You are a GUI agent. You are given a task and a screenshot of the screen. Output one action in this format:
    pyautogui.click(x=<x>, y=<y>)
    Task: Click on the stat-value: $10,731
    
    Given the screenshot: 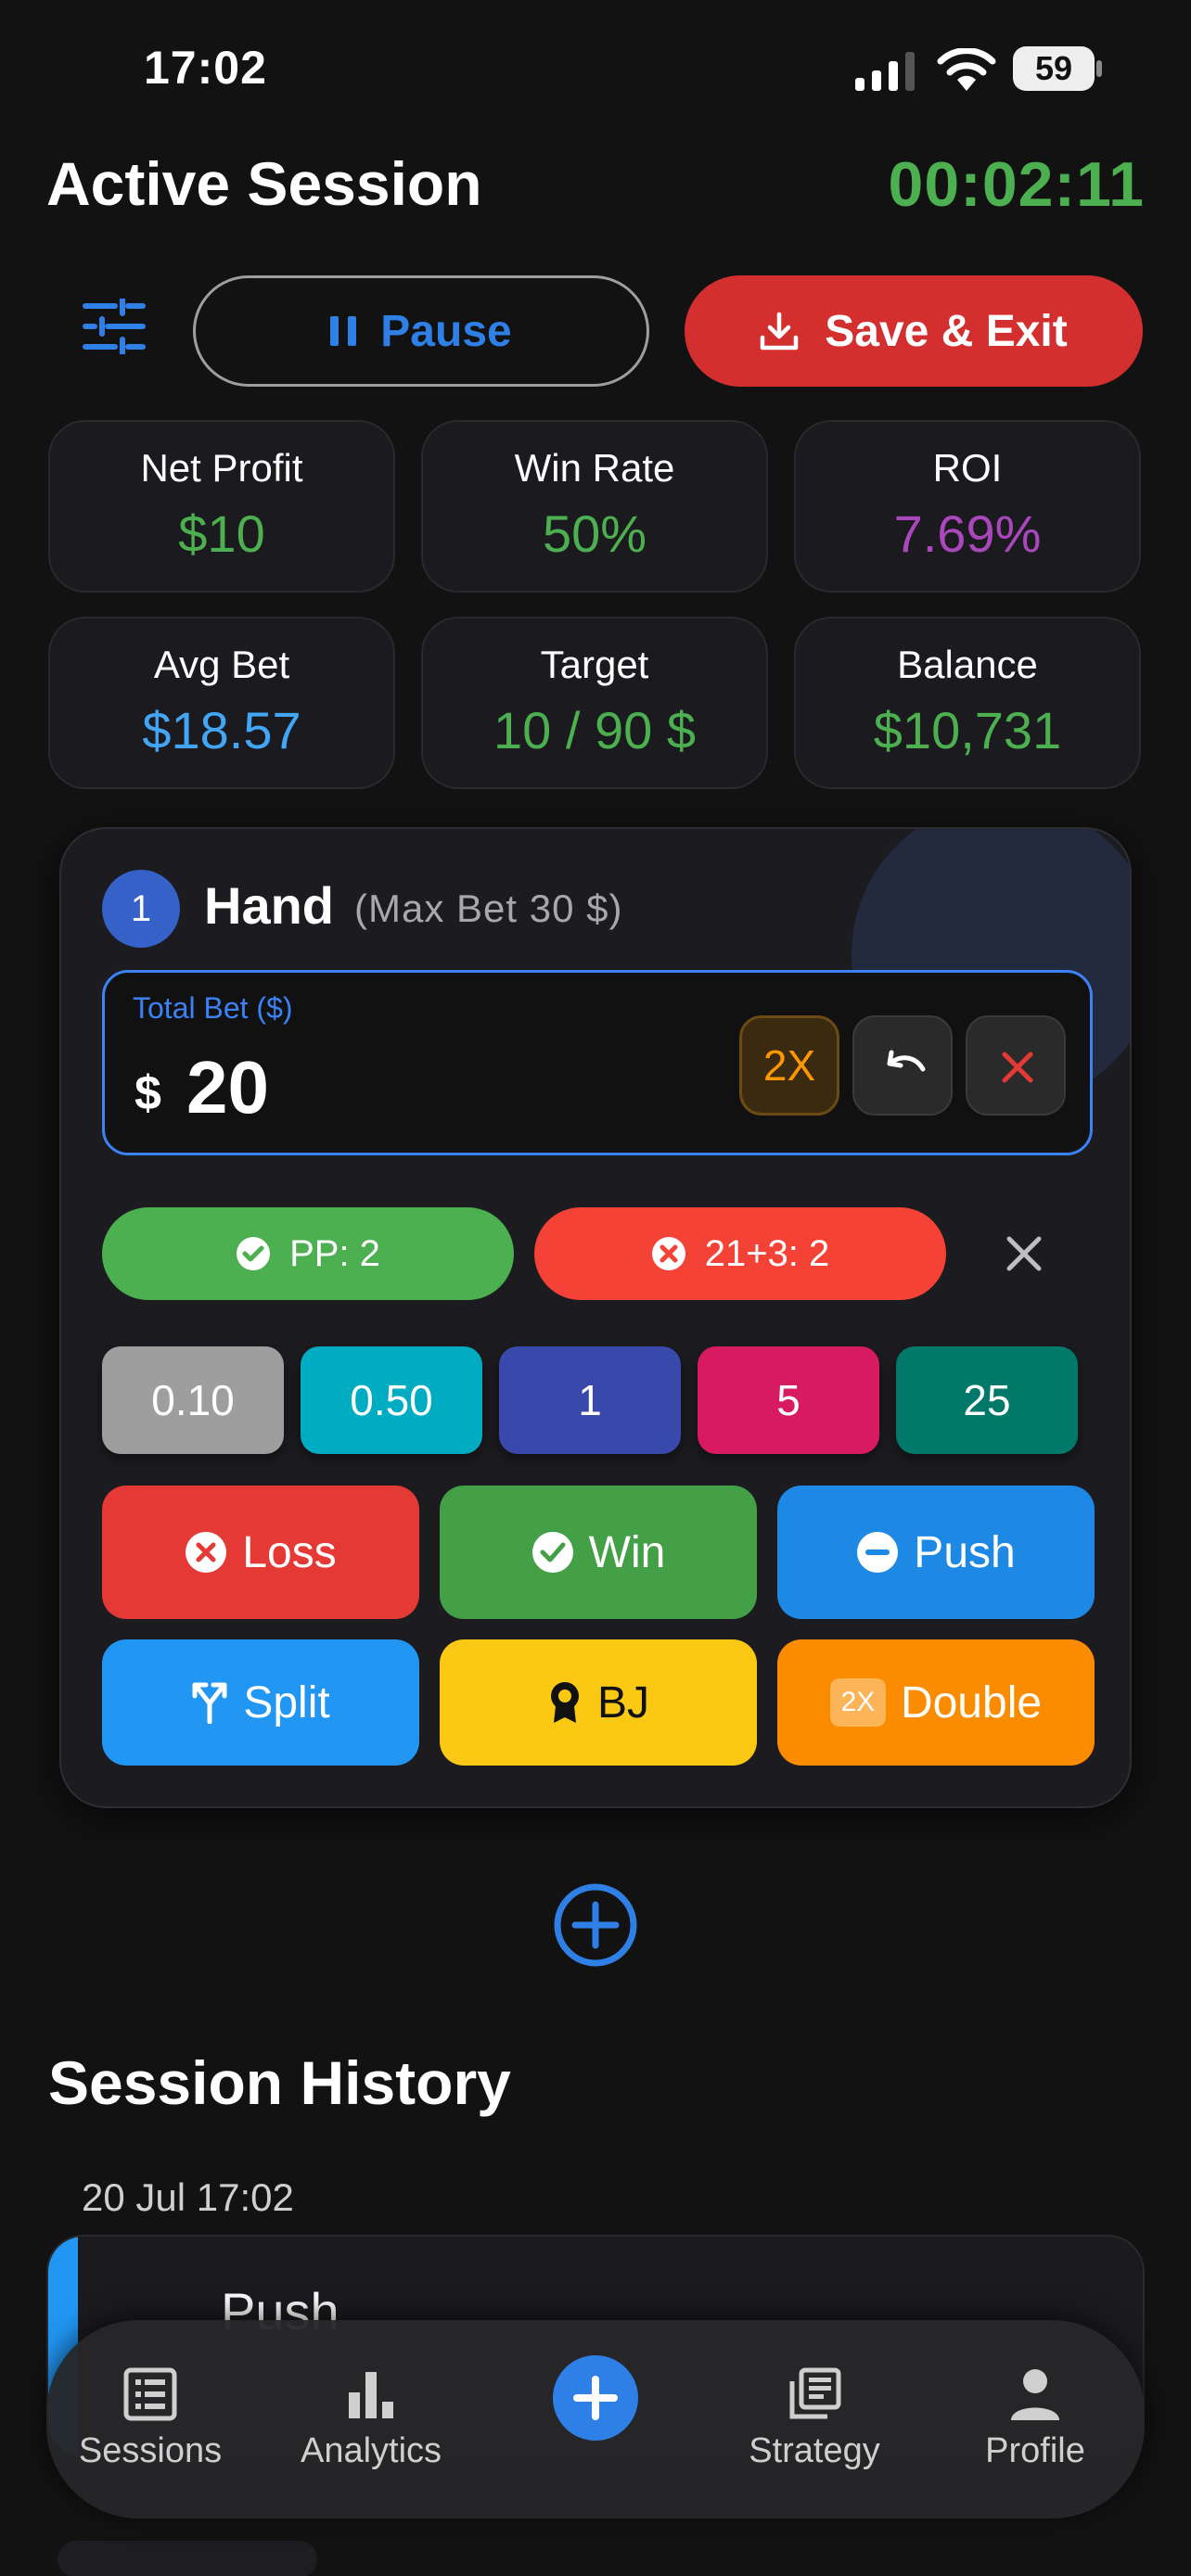 What is the action you would take?
    pyautogui.click(x=967, y=730)
    